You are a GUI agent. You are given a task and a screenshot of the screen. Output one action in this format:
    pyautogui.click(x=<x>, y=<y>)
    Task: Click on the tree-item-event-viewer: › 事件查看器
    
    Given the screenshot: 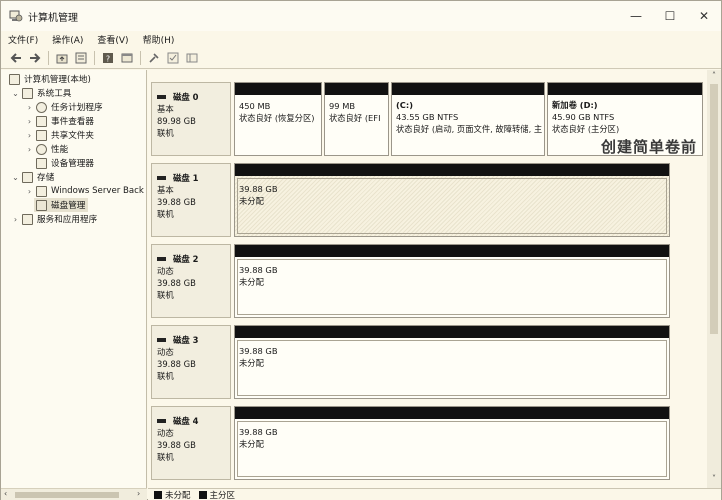 What is the action you would take?
    pyautogui.click(x=59, y=121)
    